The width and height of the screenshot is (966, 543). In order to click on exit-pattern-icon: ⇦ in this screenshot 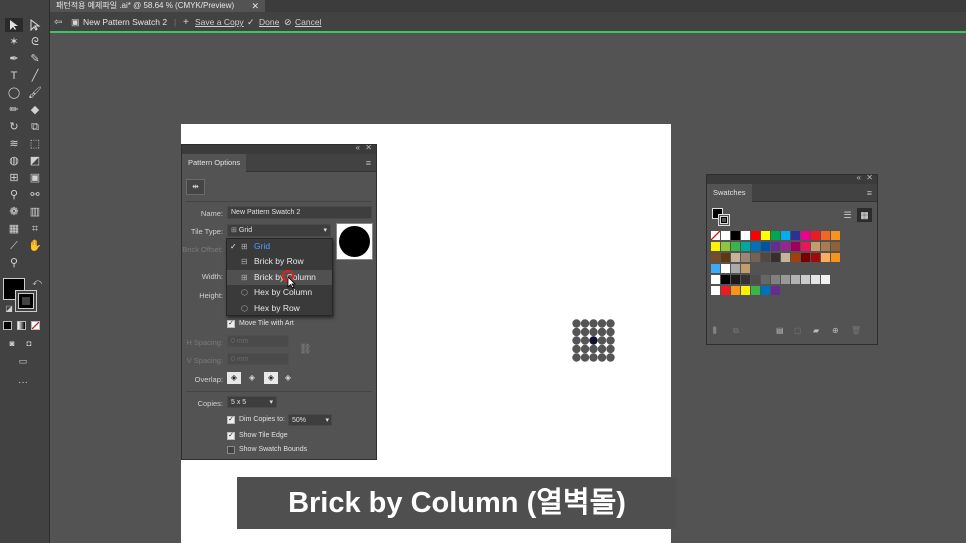, I will do `click(58, 22)`.